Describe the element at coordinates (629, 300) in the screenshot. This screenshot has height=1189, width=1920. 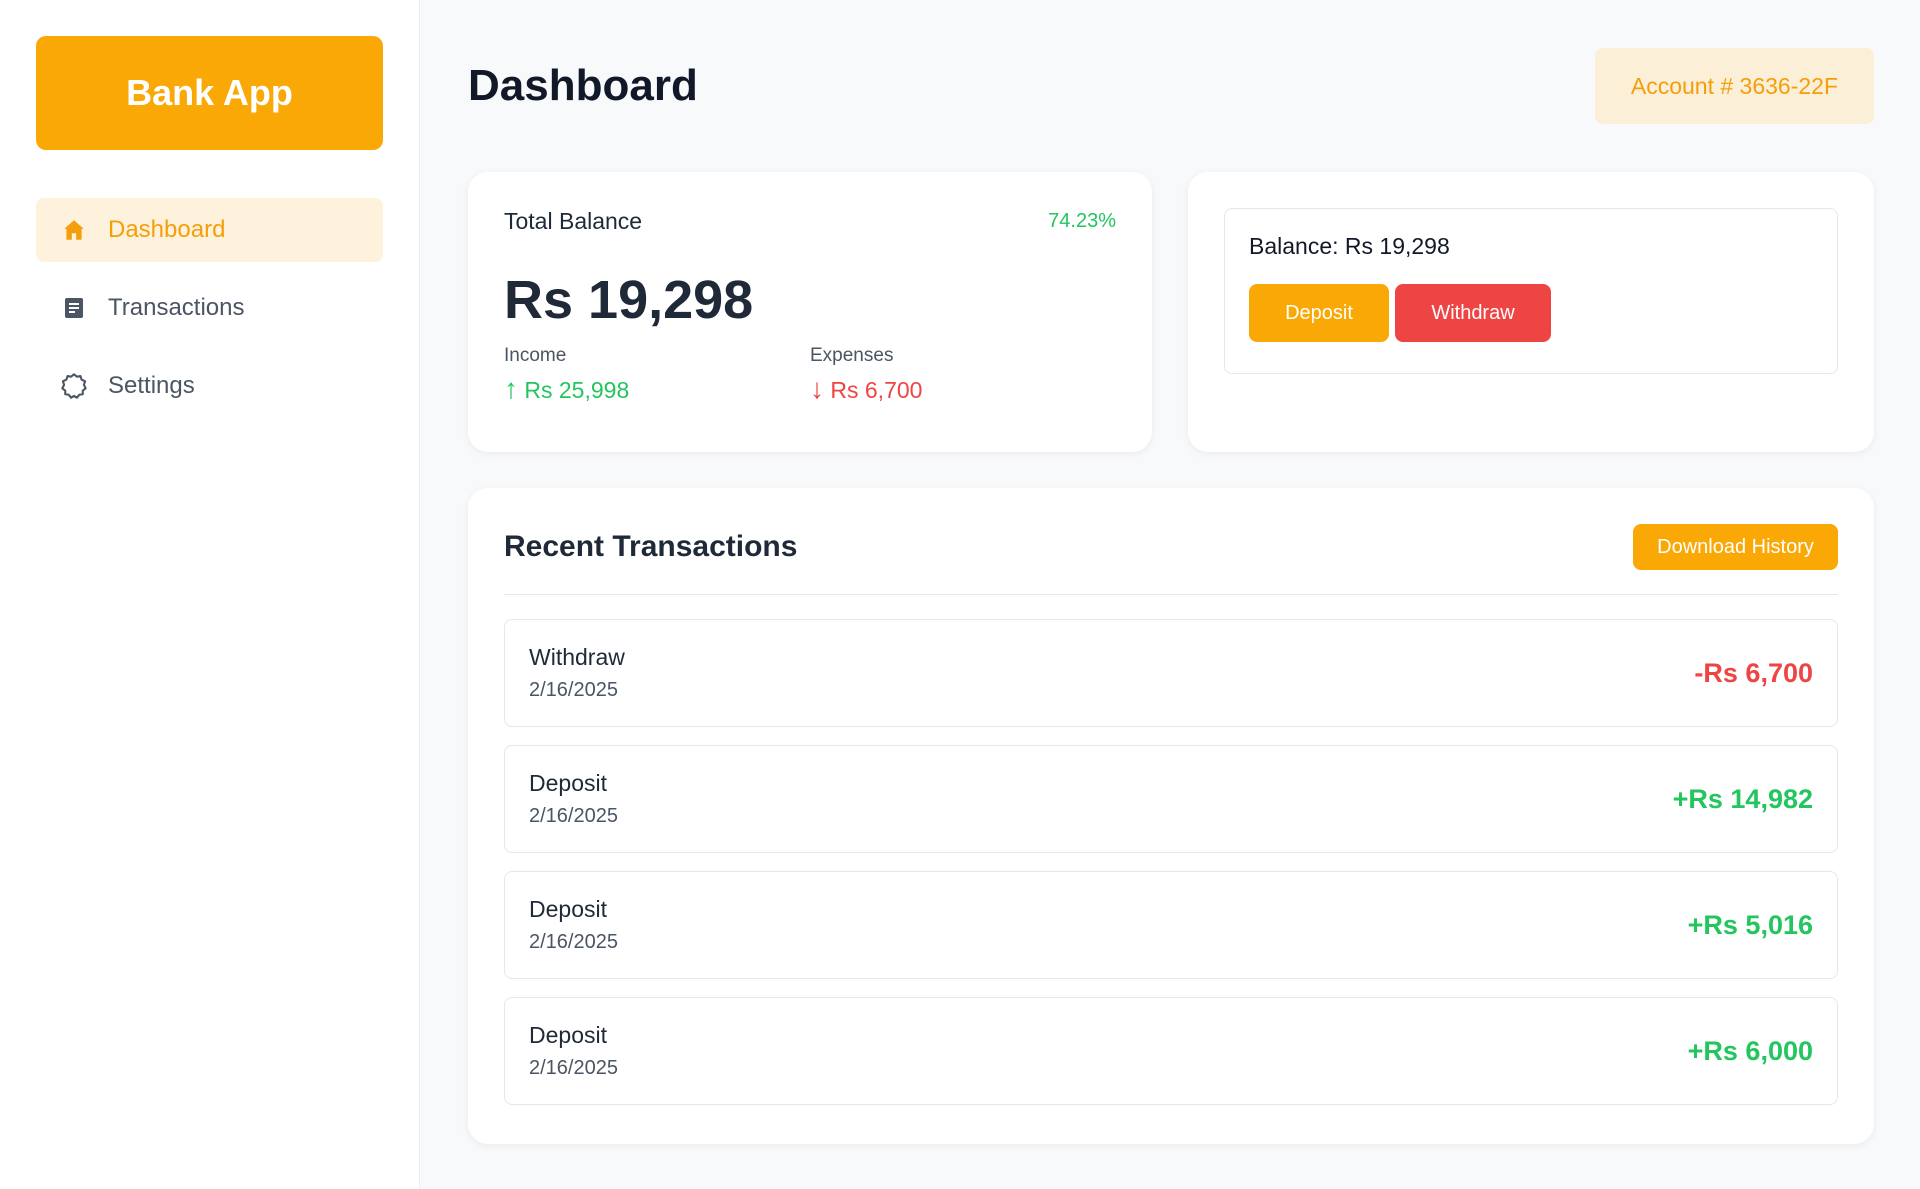
I see `total-balance-amount: Rs 19,298` at that location.